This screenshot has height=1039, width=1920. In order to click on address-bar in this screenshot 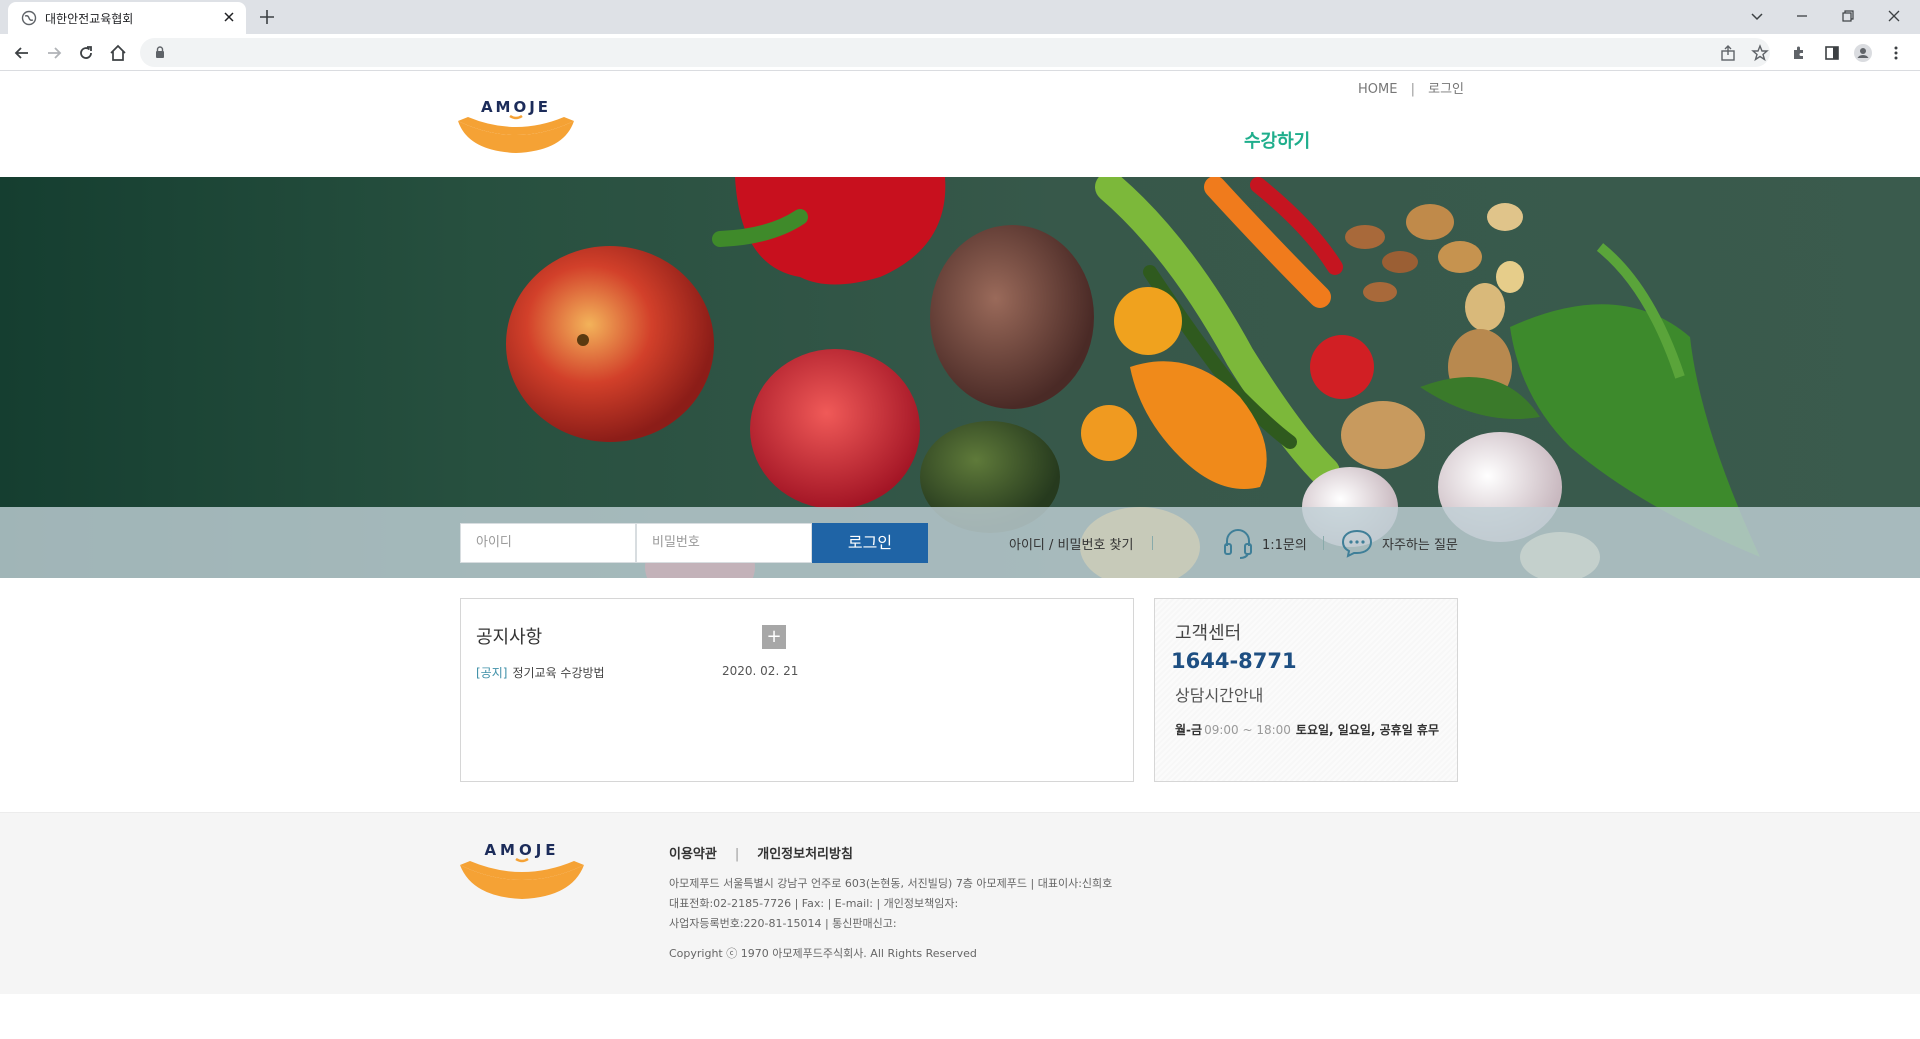, I will do `click(955, 52)`.